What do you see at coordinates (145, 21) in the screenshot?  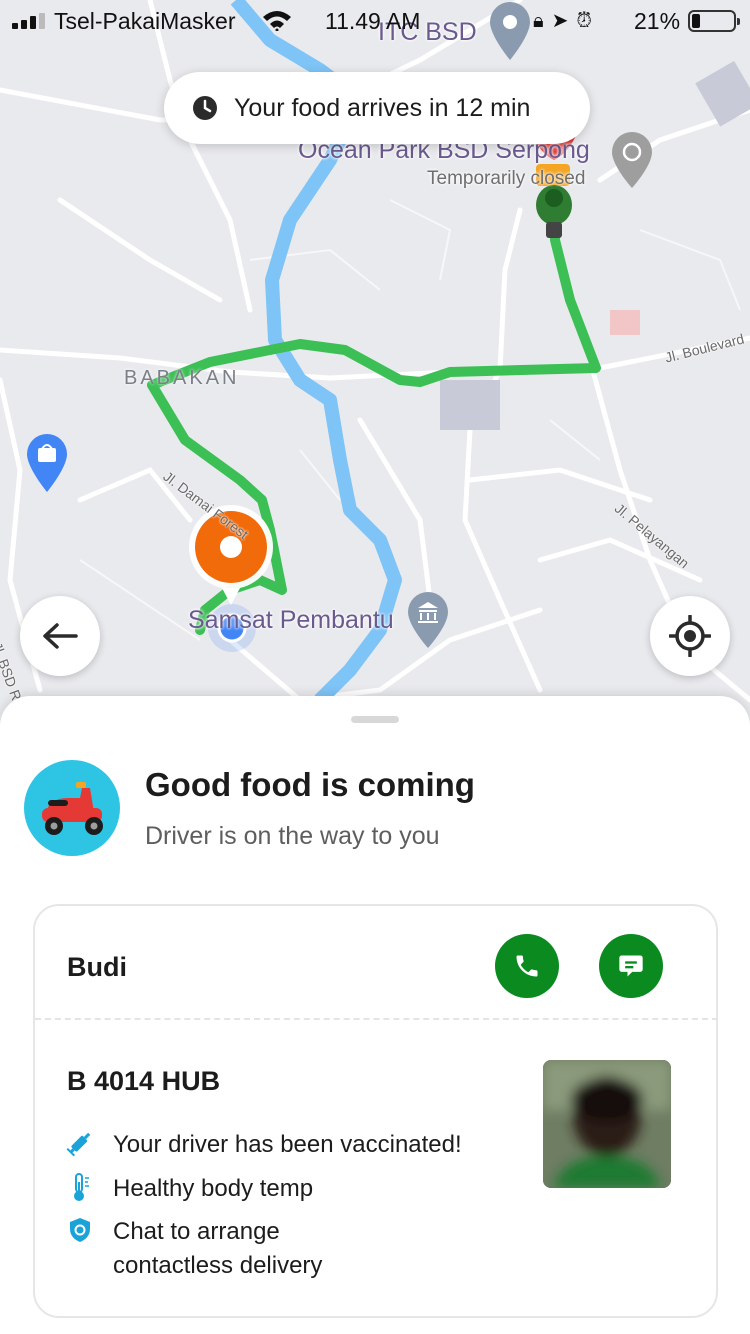 I see `carrier-name: Tsel-PakaiMasker` at bounding box center [145, 21].